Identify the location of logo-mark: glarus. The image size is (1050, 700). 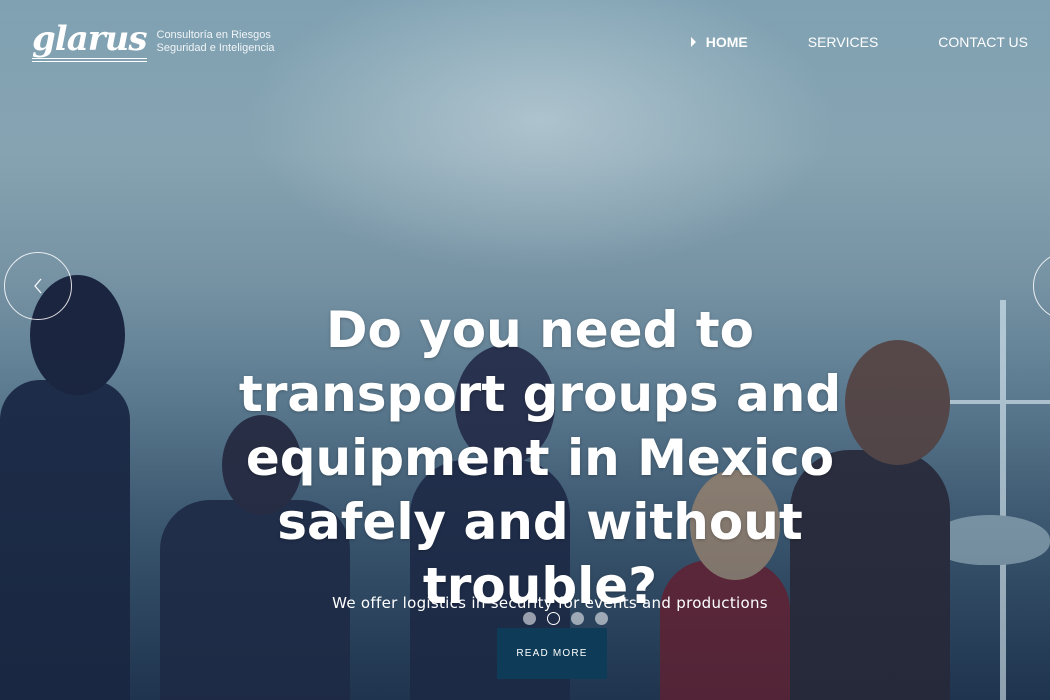
(89, 42).